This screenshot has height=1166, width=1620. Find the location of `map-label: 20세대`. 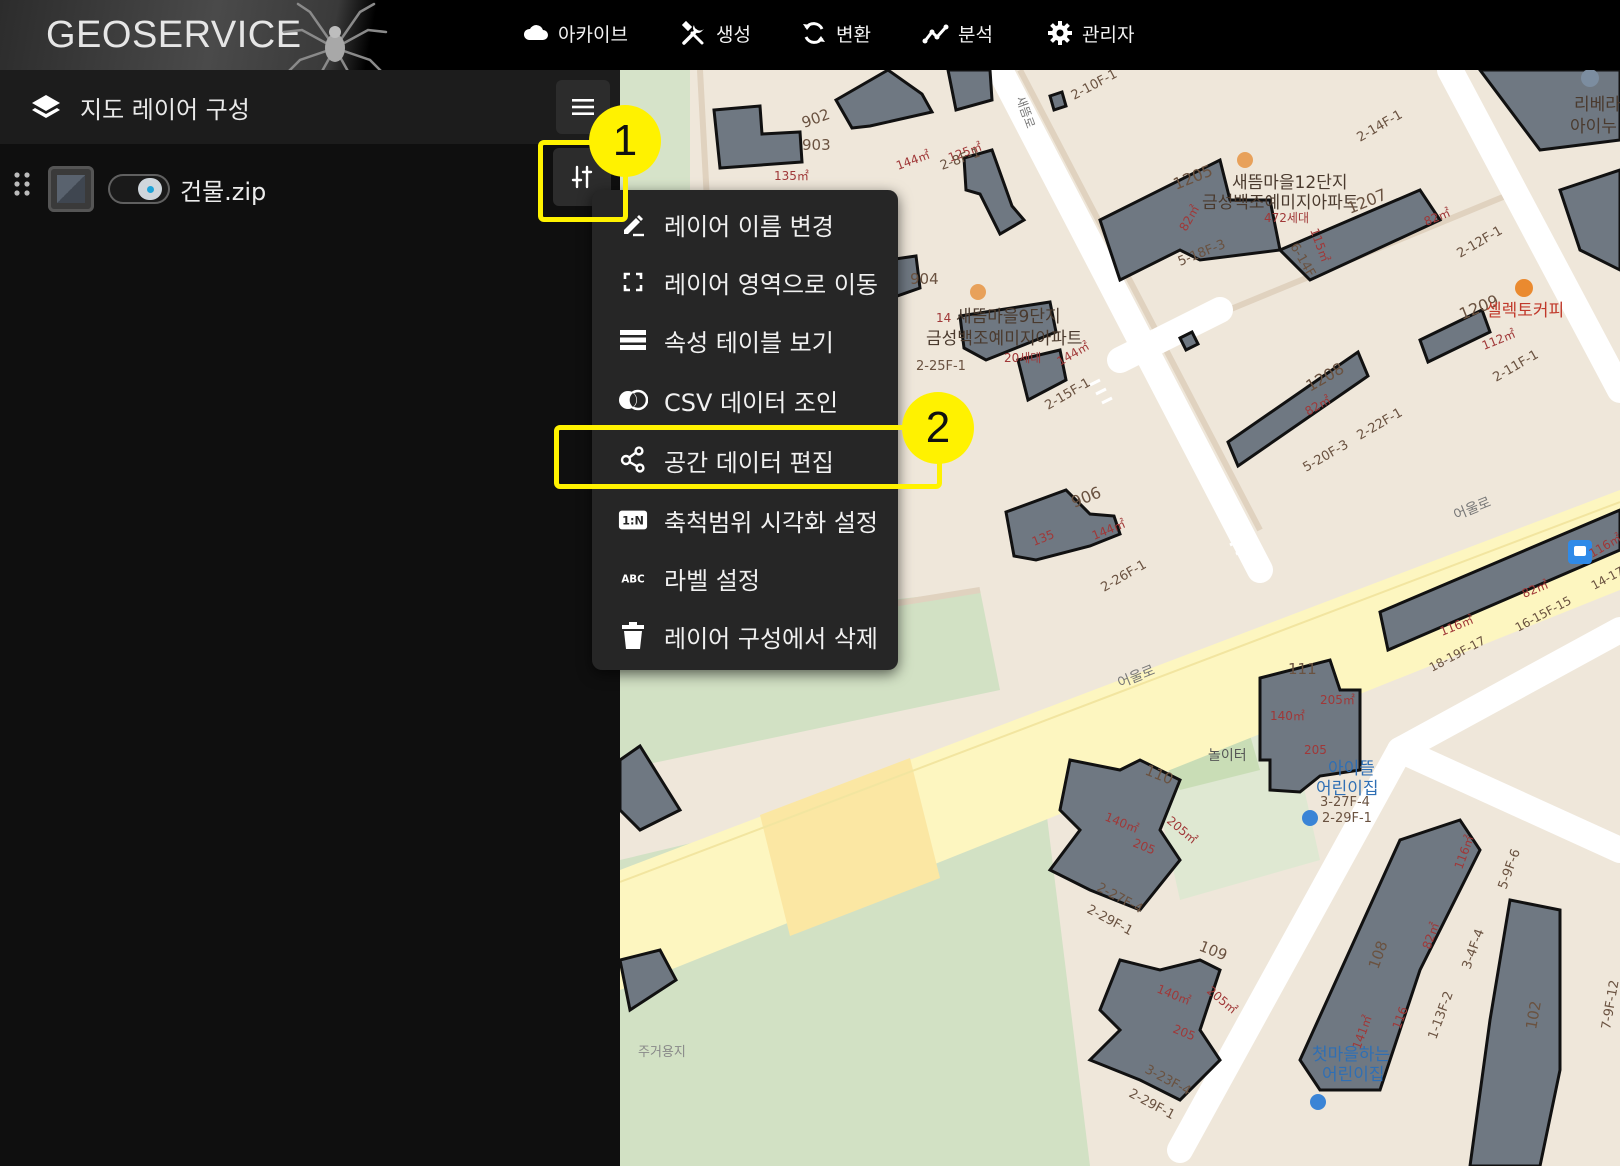

map-label: 20세대 is located at coordinates (1022, 358).